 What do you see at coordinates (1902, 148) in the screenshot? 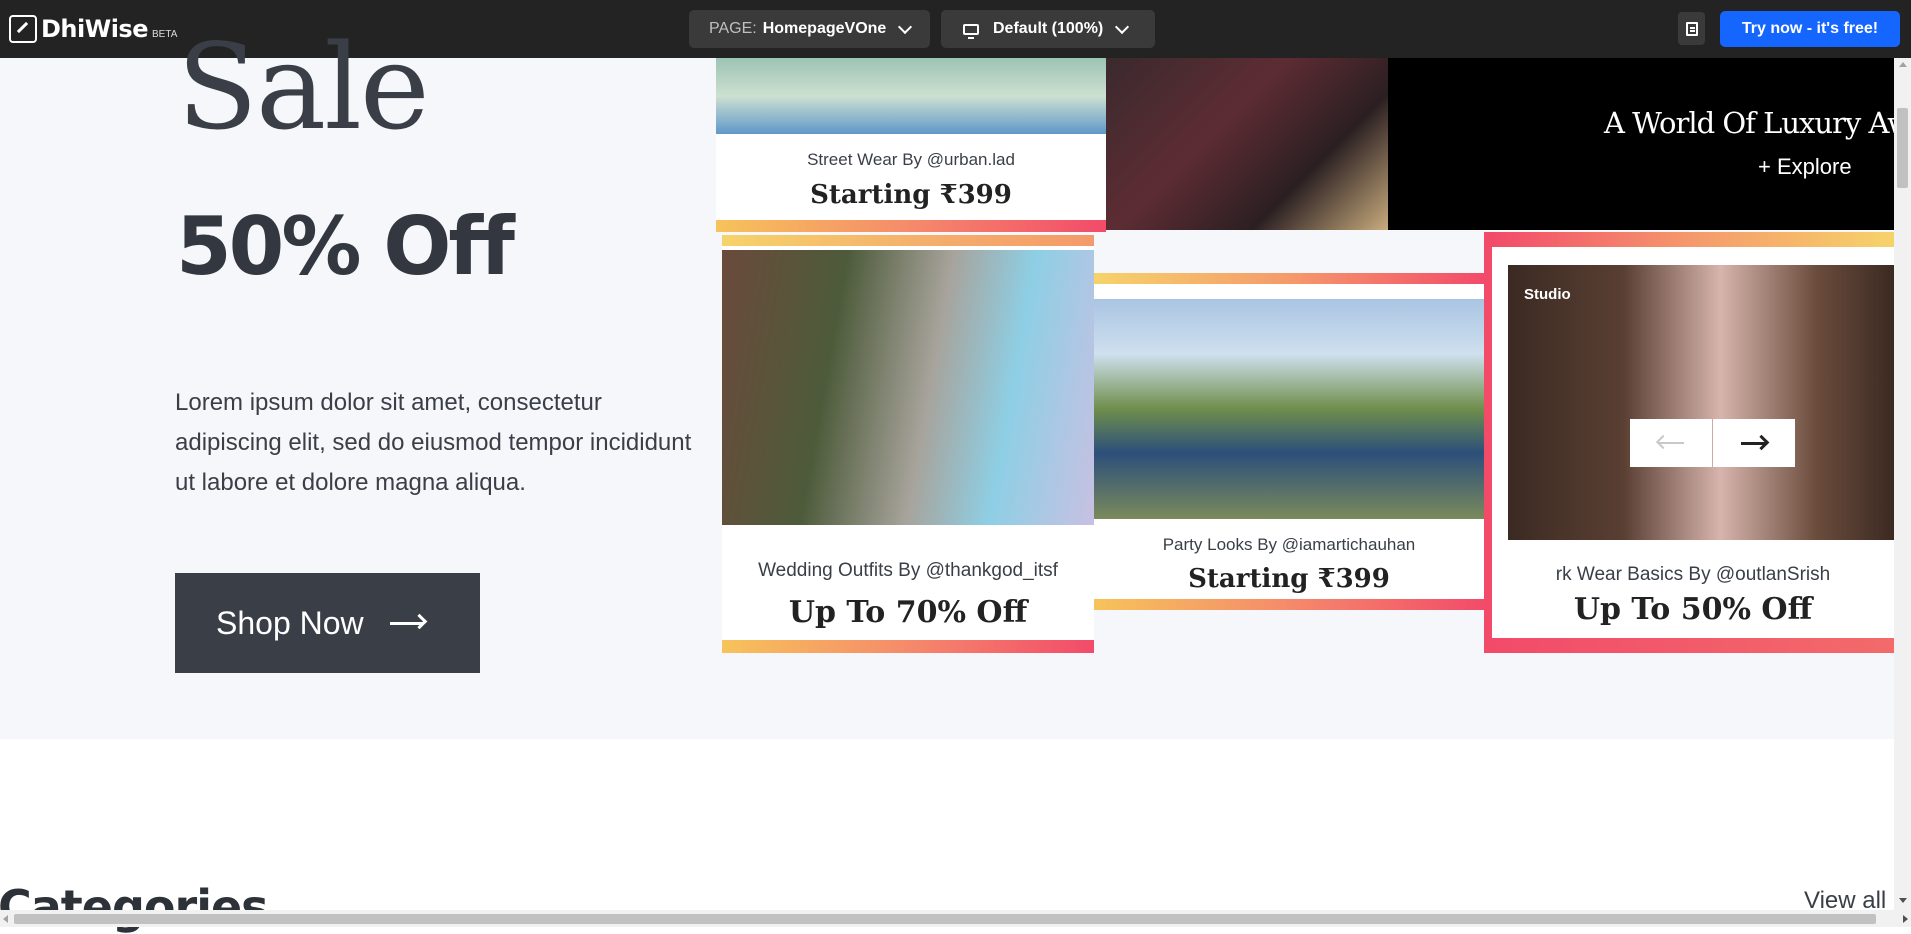
I see `vertical-scroll-thumb` at bounding box center [1902, 148].